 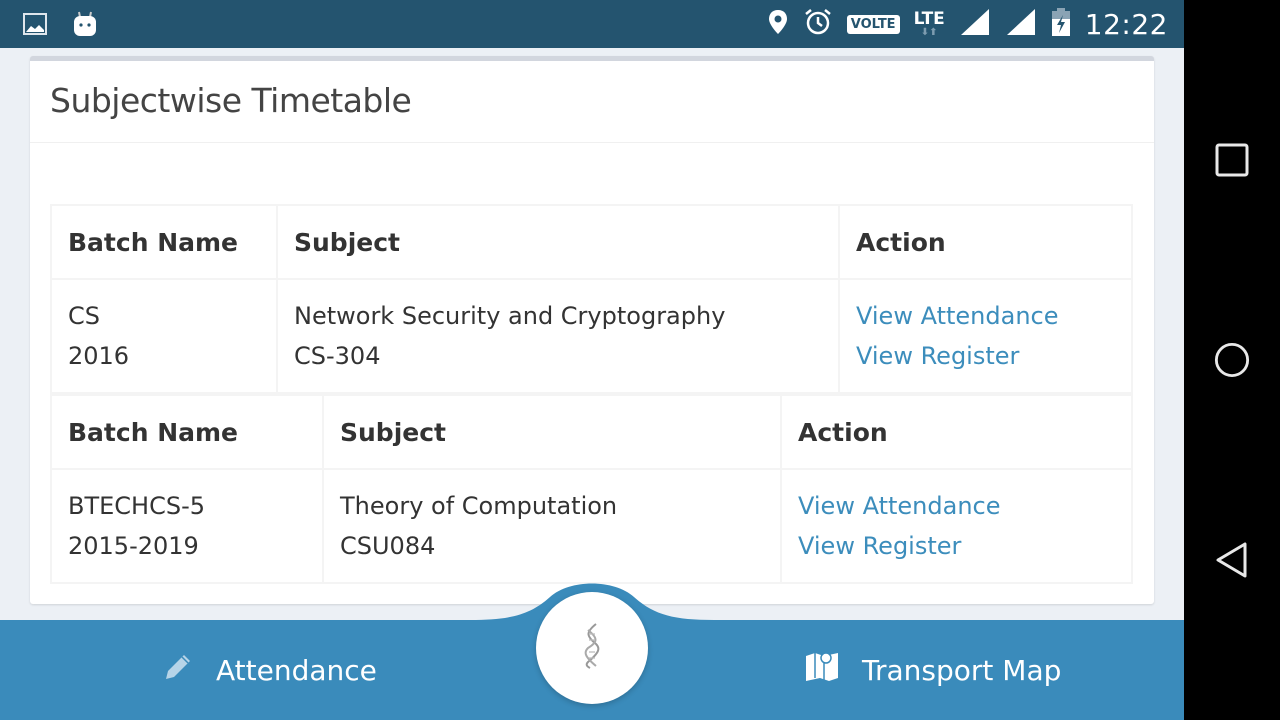 What do you see at coordinates (592, 102) in the screenshot?
I see `card-header: Subjectwise Timetable` at bounding box center [592, 102].